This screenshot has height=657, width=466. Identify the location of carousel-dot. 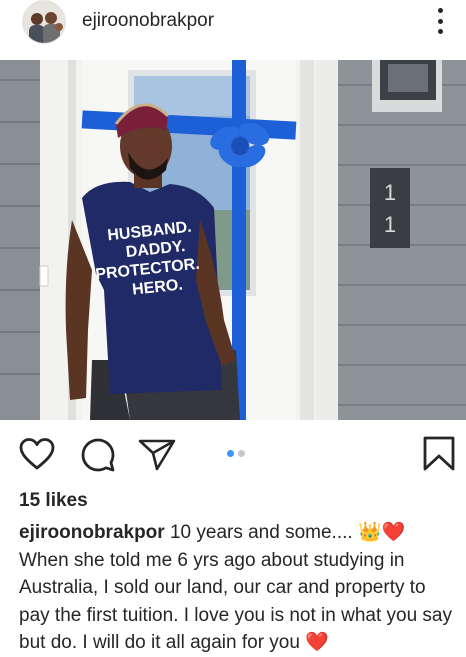
(241, 453).